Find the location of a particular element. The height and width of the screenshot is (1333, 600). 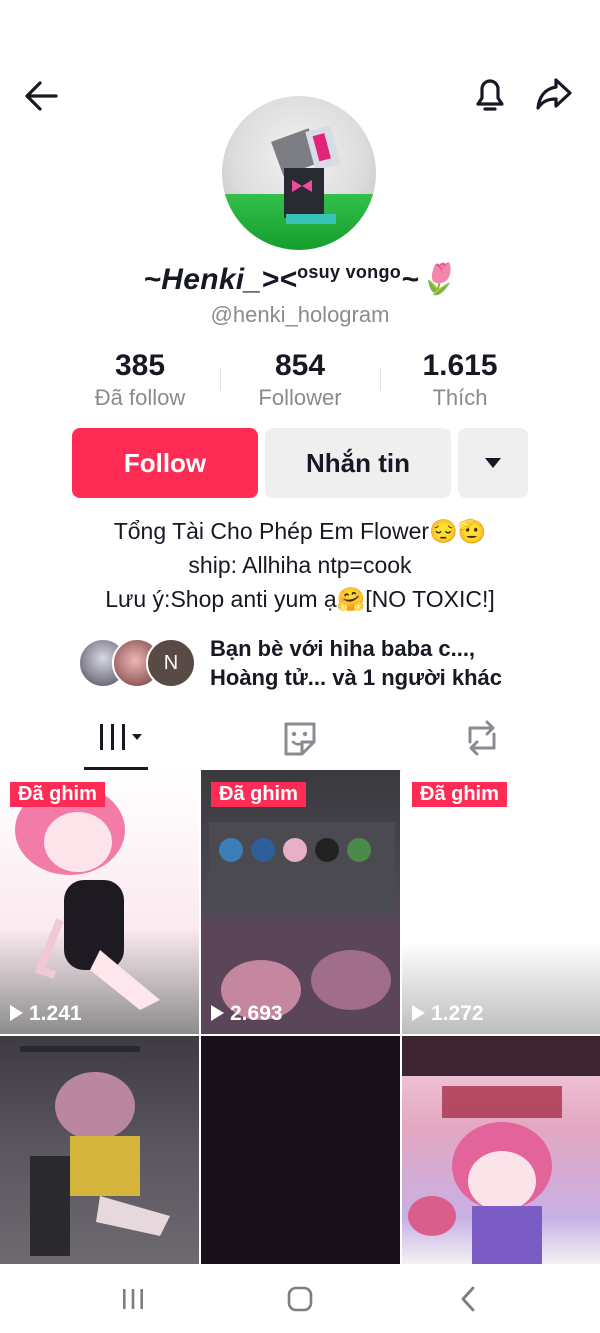

view-count: 1.272 is located at coordinates (448, 1014).